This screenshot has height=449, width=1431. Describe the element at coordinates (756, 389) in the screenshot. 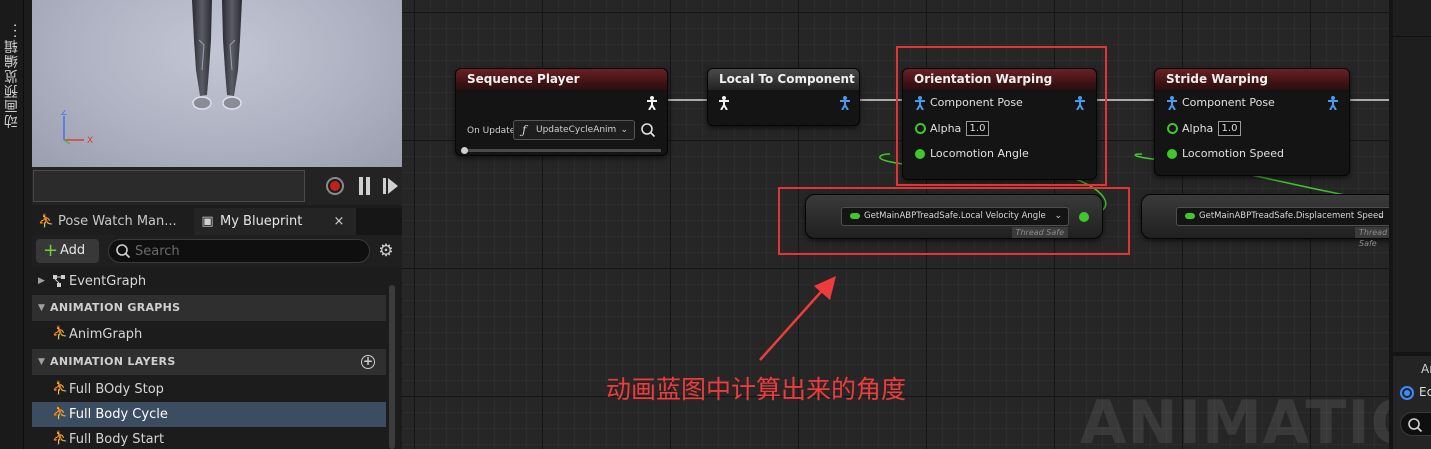

I see `annotation-text: 动画蓝图中计算出来的角度` at that location.